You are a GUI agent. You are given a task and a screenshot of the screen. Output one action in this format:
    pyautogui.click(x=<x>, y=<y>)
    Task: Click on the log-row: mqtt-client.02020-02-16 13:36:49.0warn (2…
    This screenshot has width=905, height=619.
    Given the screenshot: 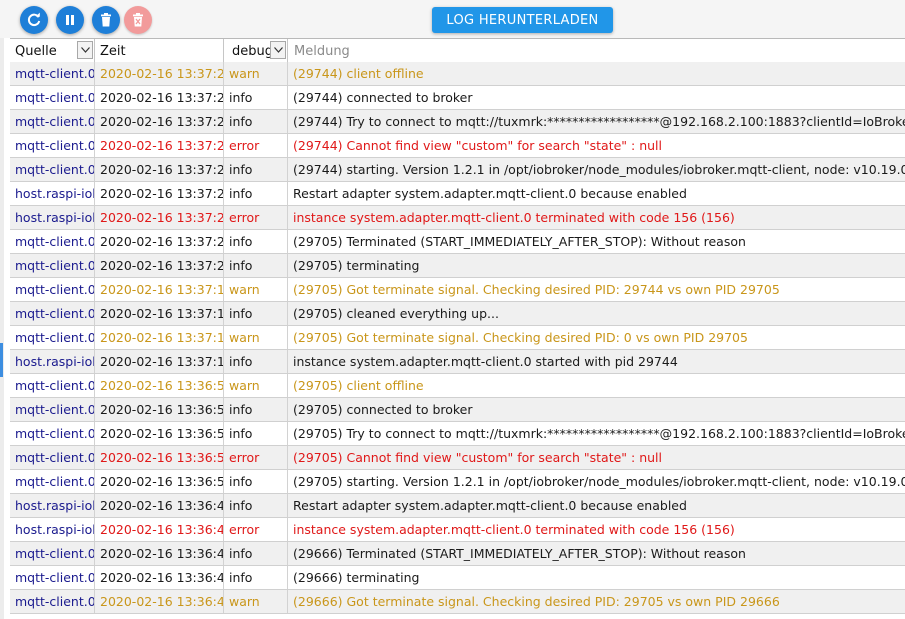 What is the action you would take?
    pyautogui.click(x=457, y=602)
    